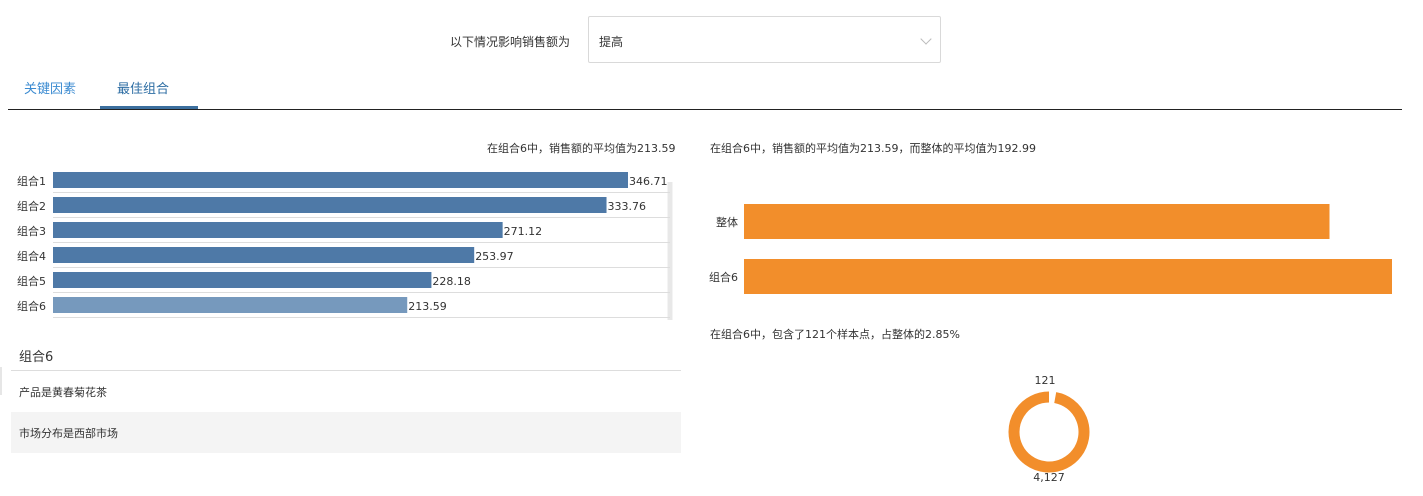  I want to click on category-label: 组合5, so click(31, 281).